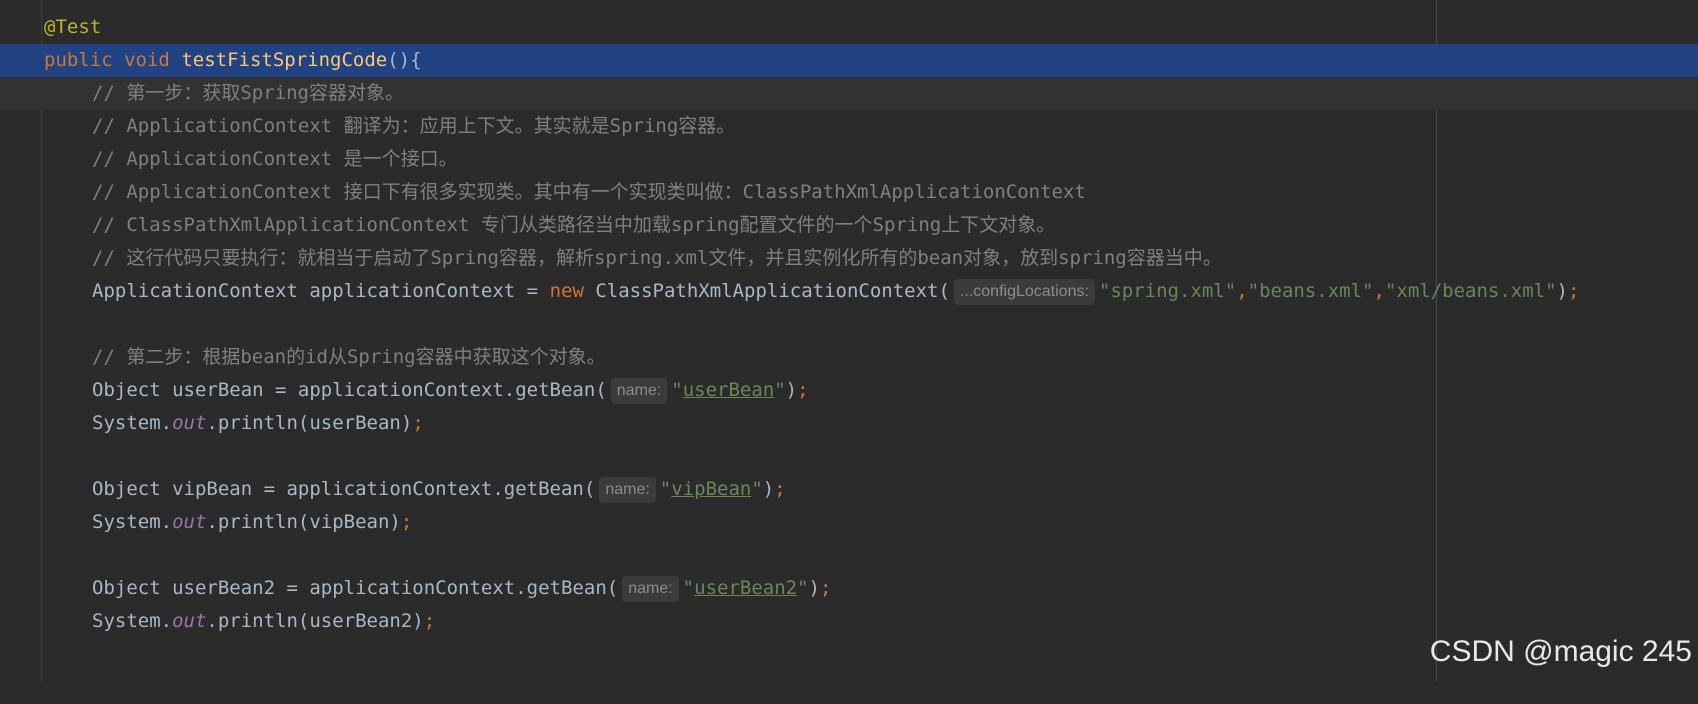  Describe the element at coordinates (711, 489) in the screenshot. I see `bean-id-string: vipBean` at that location.